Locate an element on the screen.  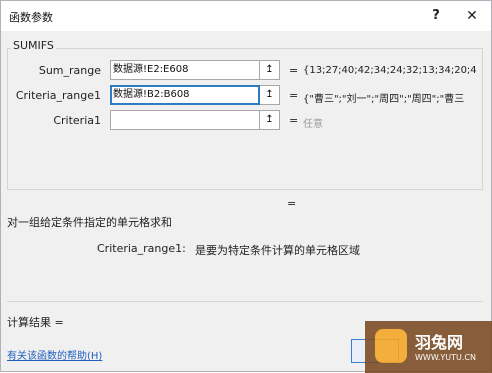
close-button: ✕ is located at coordinates (472, 16).